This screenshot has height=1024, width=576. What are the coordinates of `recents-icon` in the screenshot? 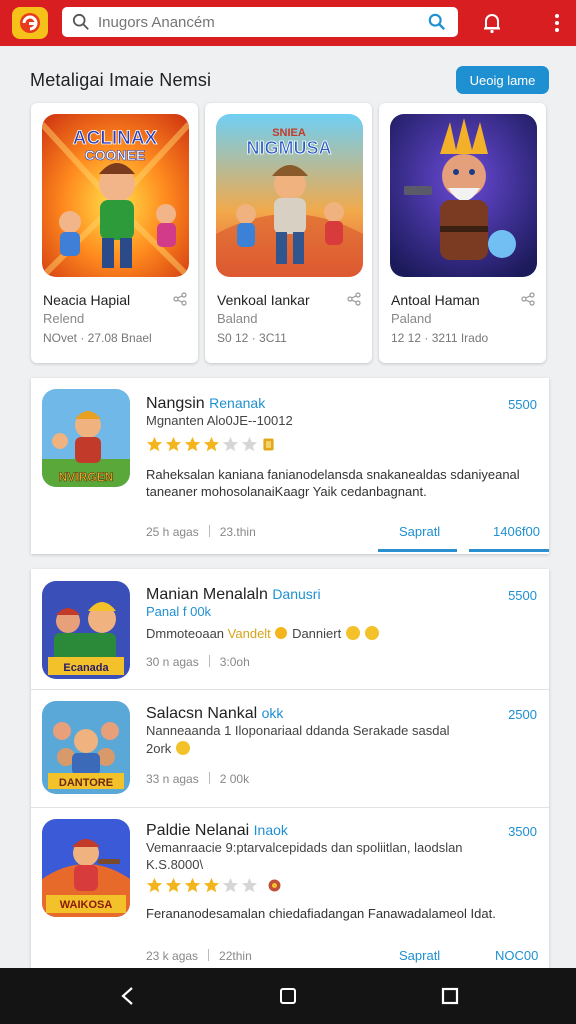 It's located at (450, 996).